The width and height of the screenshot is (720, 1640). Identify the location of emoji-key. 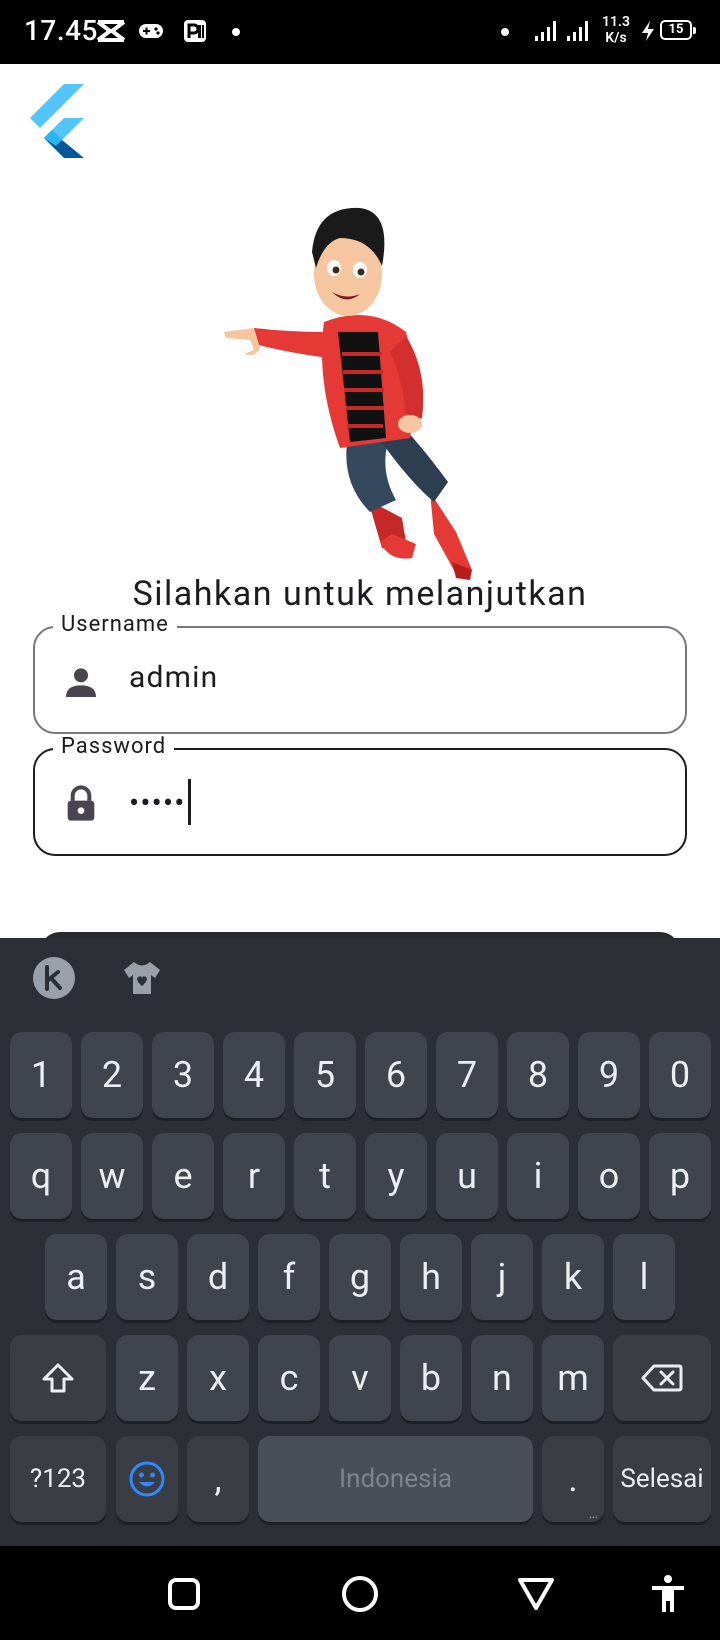
(147, 1479).